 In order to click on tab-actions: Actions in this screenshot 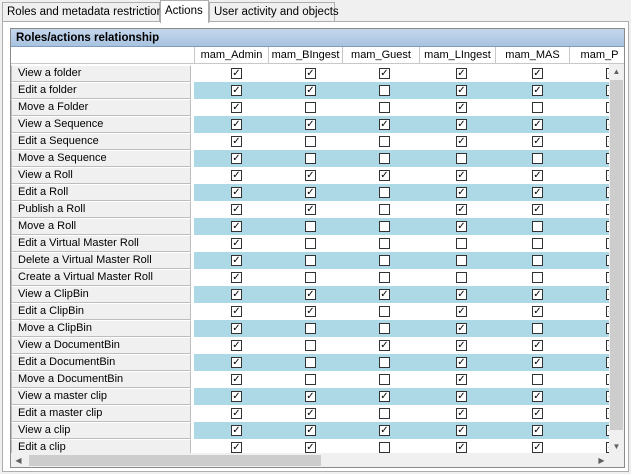, I will do `click(184, 11)`.